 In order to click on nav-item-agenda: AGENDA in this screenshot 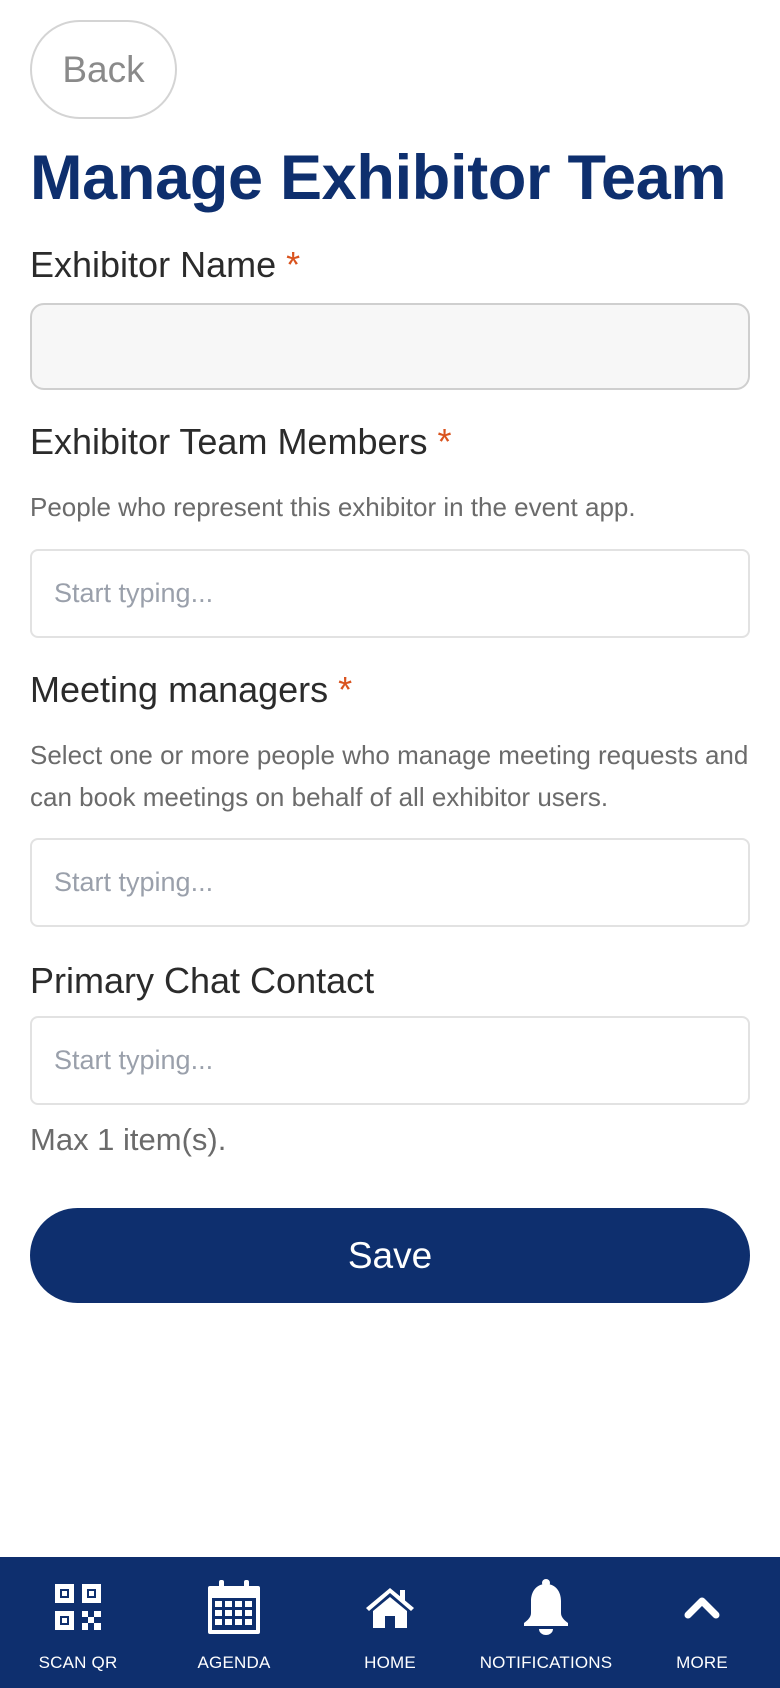, I will do `click(234, 1622)`.